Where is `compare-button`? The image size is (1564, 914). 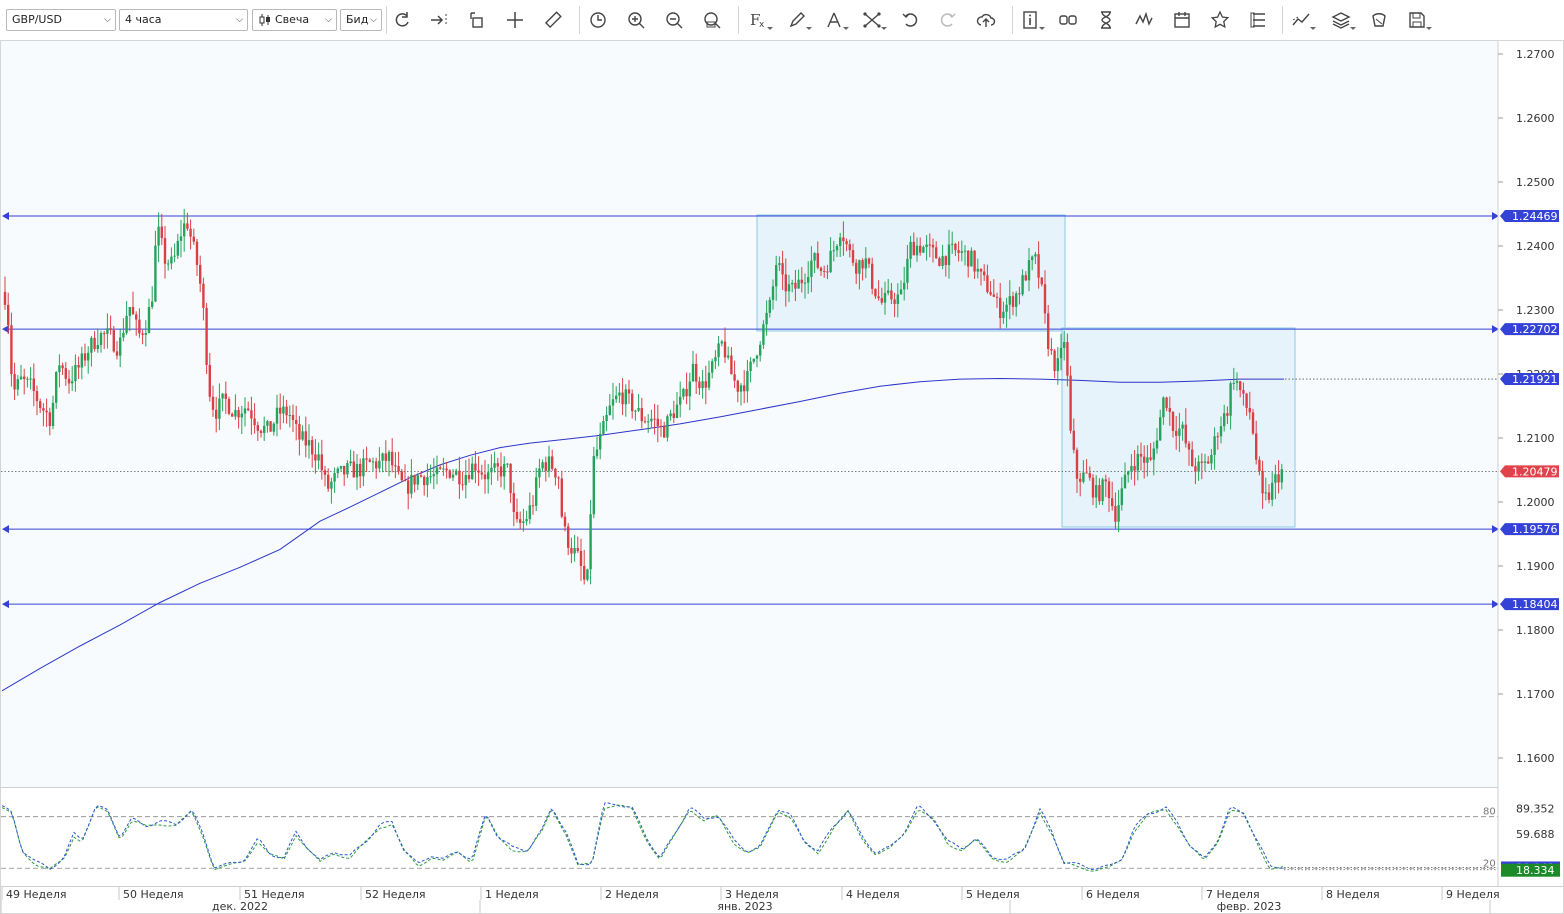
compare-button is located at coordinates (1068, 20).